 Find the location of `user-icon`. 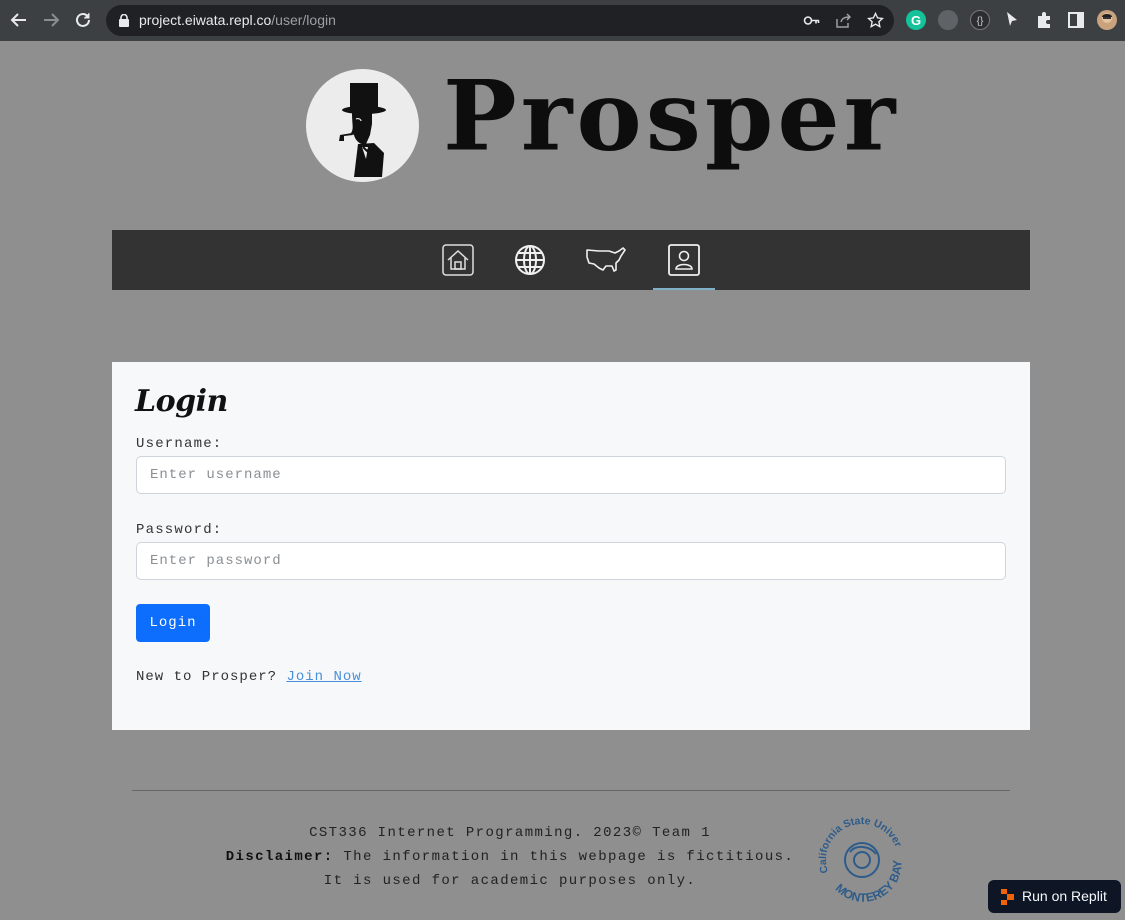

user-icon is located at coordinates (684, 260).